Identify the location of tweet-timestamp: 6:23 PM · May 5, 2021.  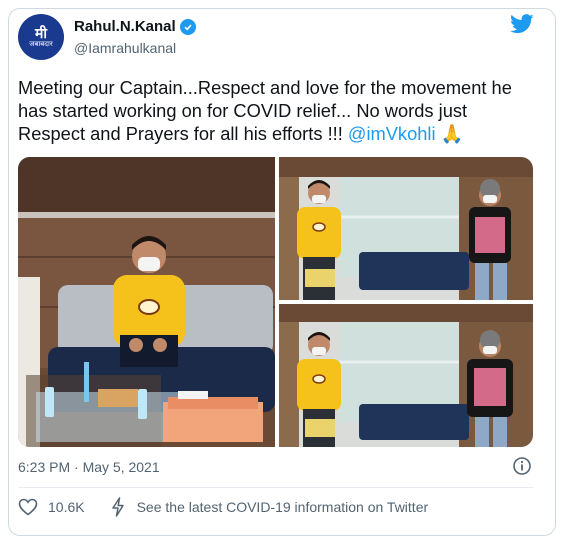
(89, 467).